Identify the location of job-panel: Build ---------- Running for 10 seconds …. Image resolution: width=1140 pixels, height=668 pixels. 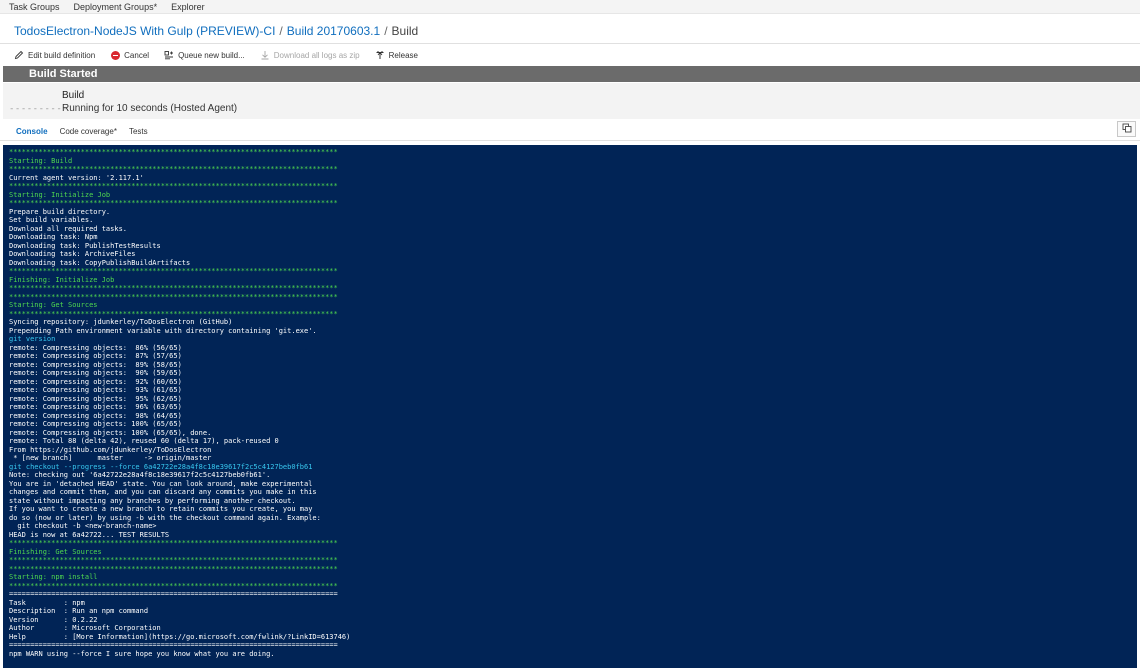
(571, 101).